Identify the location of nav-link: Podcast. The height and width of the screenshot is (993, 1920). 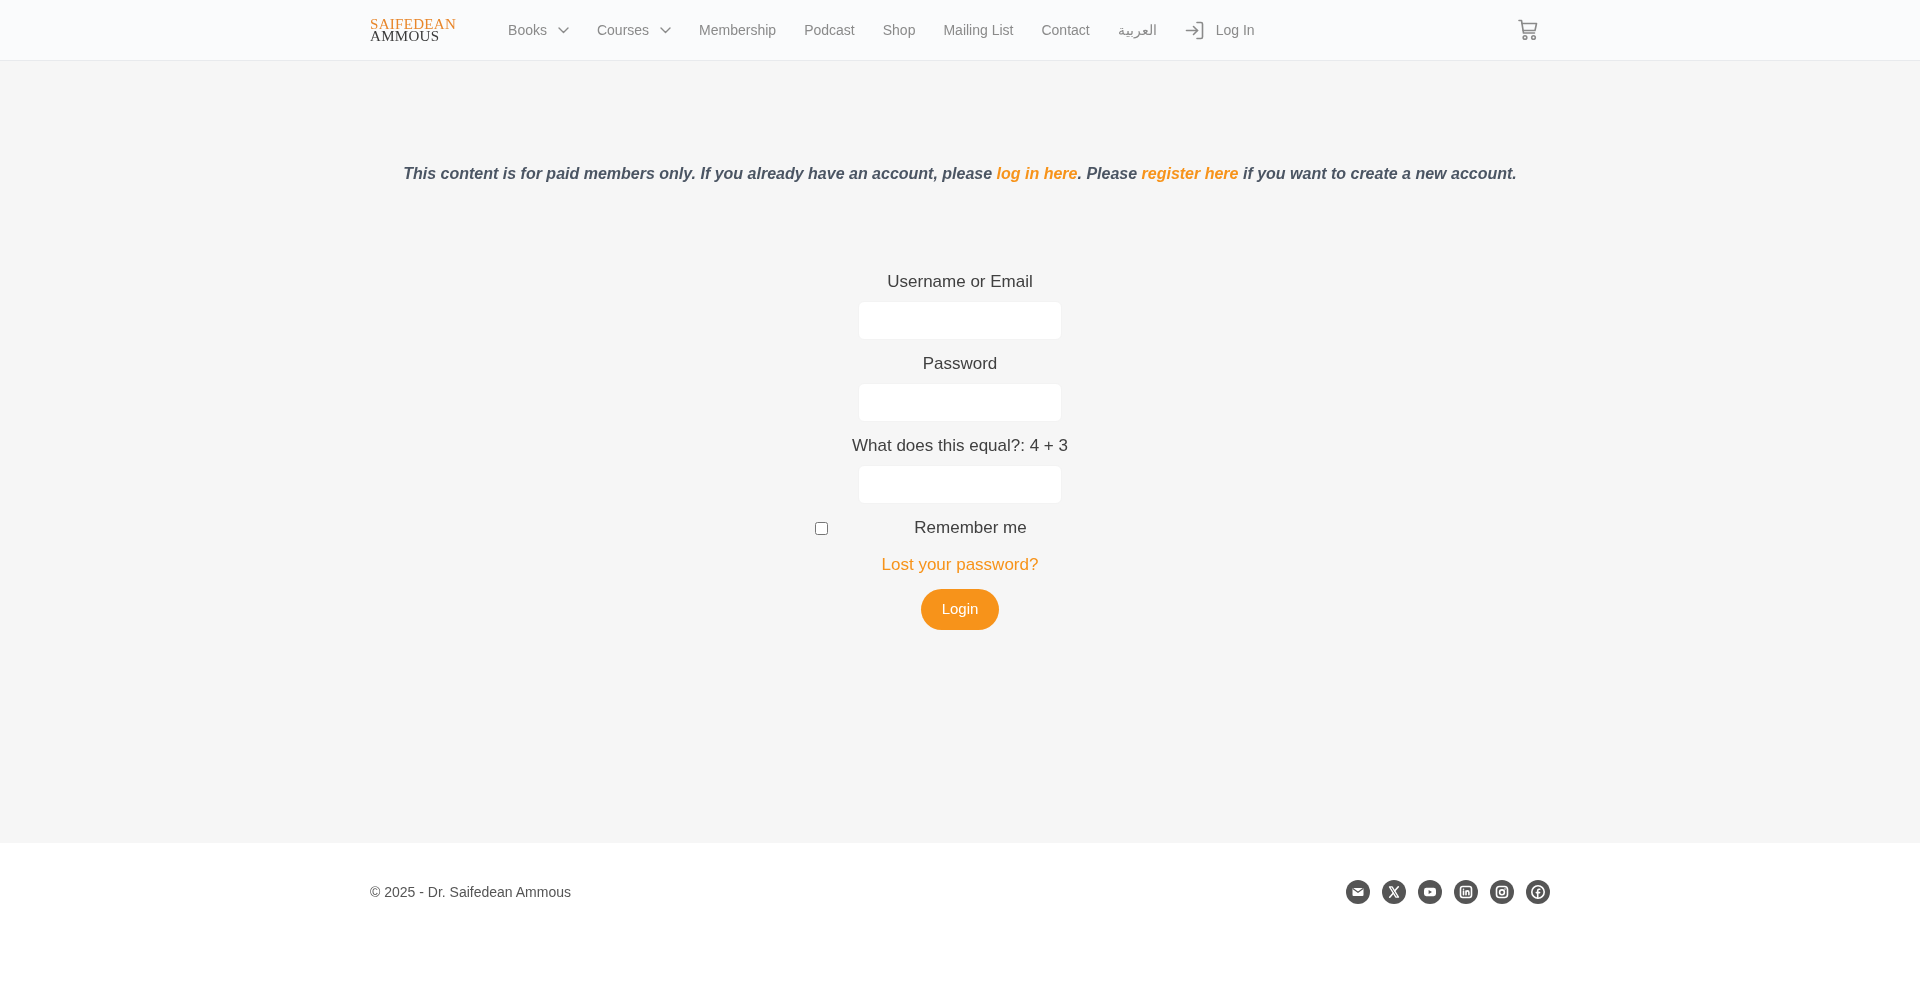
(829, 30).